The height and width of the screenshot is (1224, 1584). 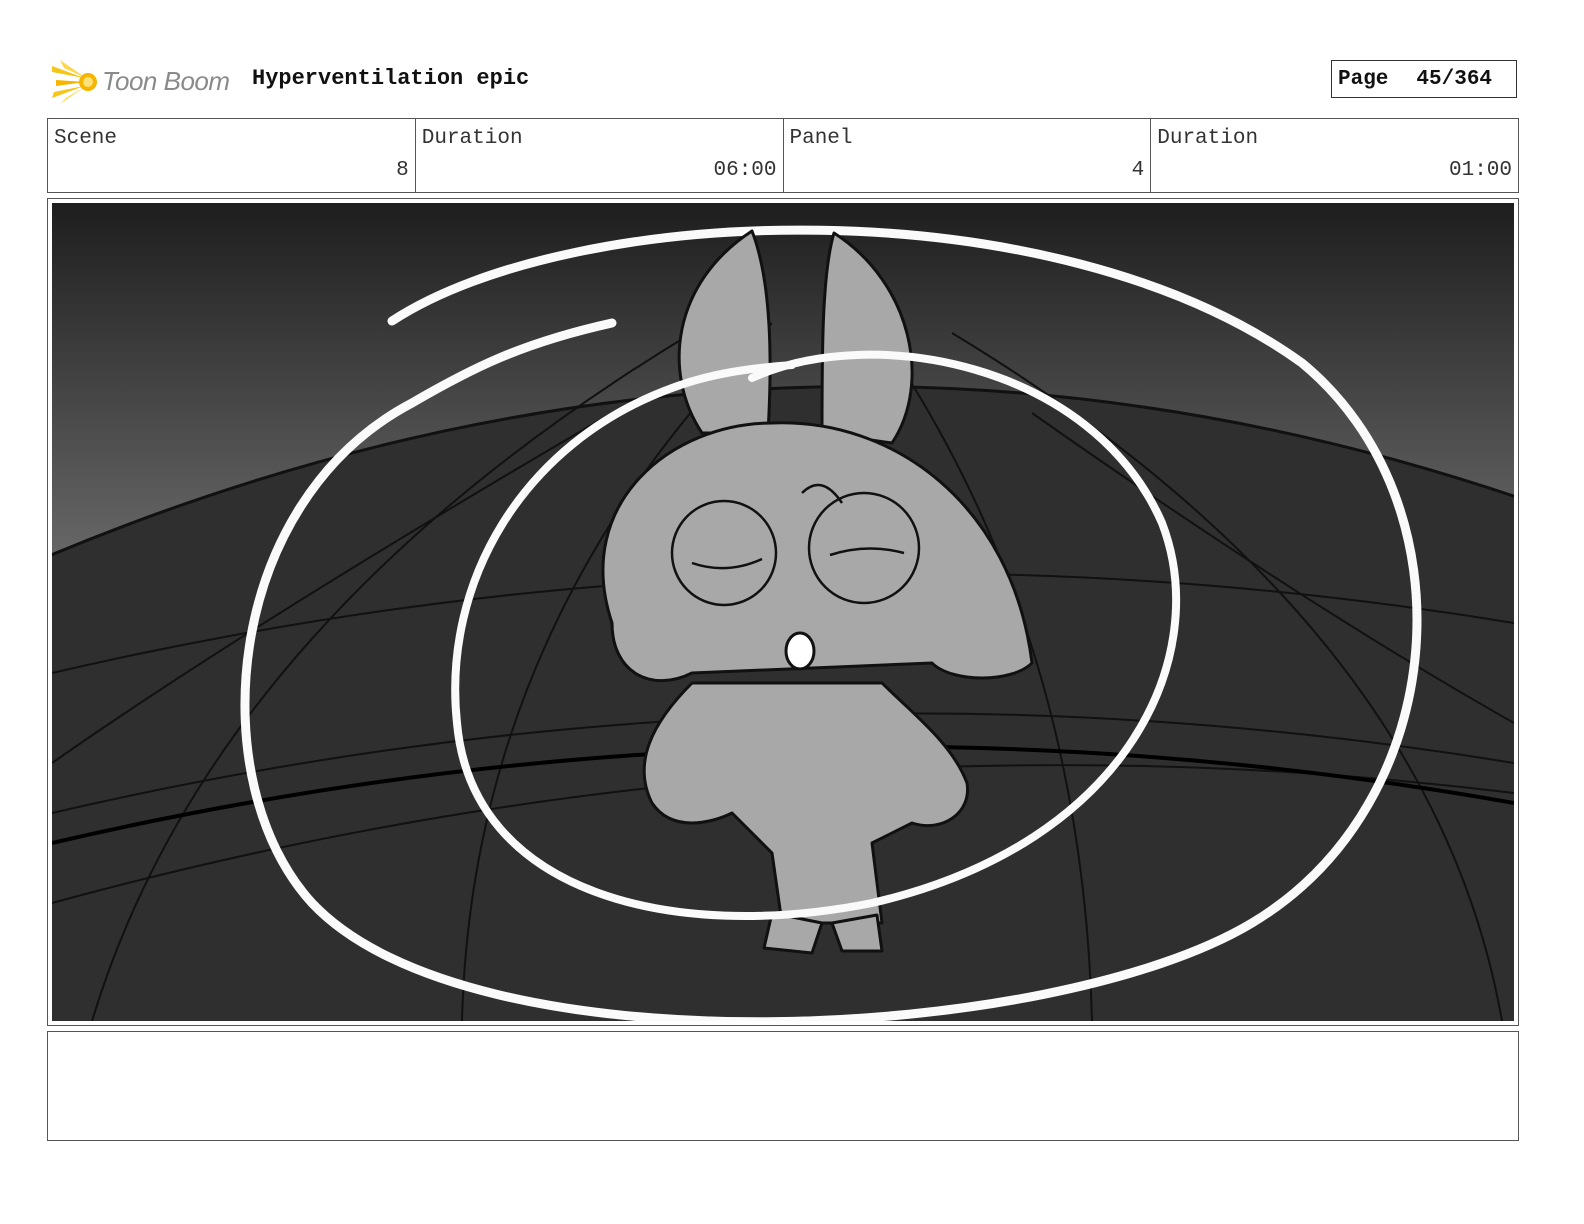 What do you see at coordinates (1454, 79) in the screenshot?
I see `page-number: 45/364` at bounding box center [1454, 79].